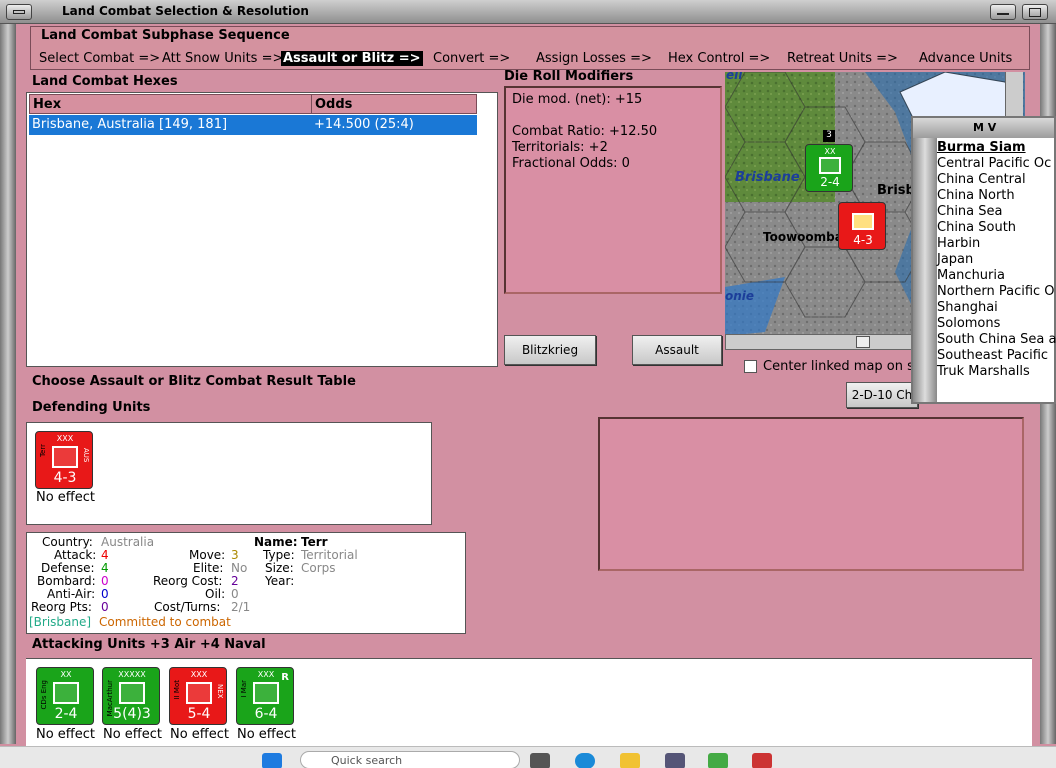 This screenshot has width=1056, height=768. Describe the element at coordinates (996, 164) in the screenshot. I see `list-item: Central Pacific Oc` at that location.